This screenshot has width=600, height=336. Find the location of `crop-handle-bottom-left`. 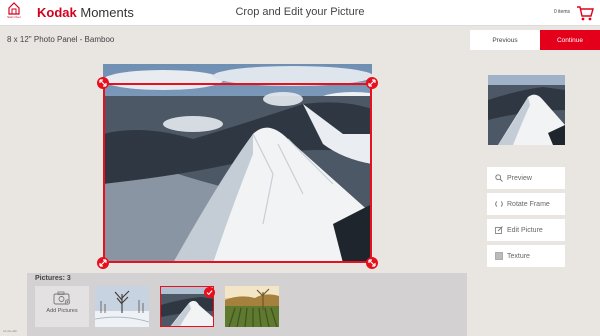

crop-handle-bottom-left is located at coordinates (103, 263).